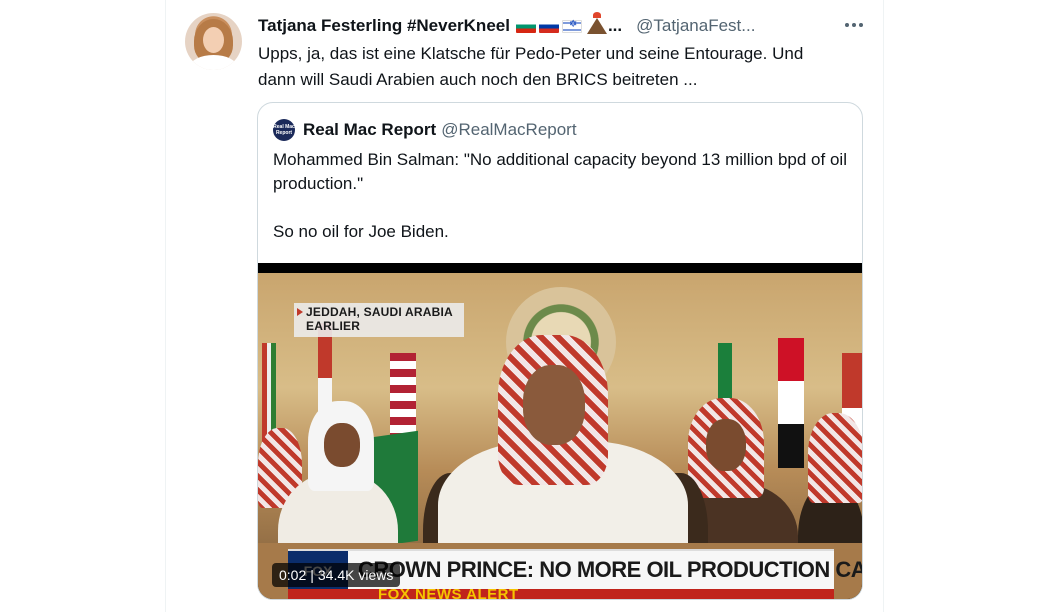 This screenshot has height=612, width=1050. Describe the element at coordinates (300, 312) in the screenshot. I see `caption-arrow-icon` at that location.